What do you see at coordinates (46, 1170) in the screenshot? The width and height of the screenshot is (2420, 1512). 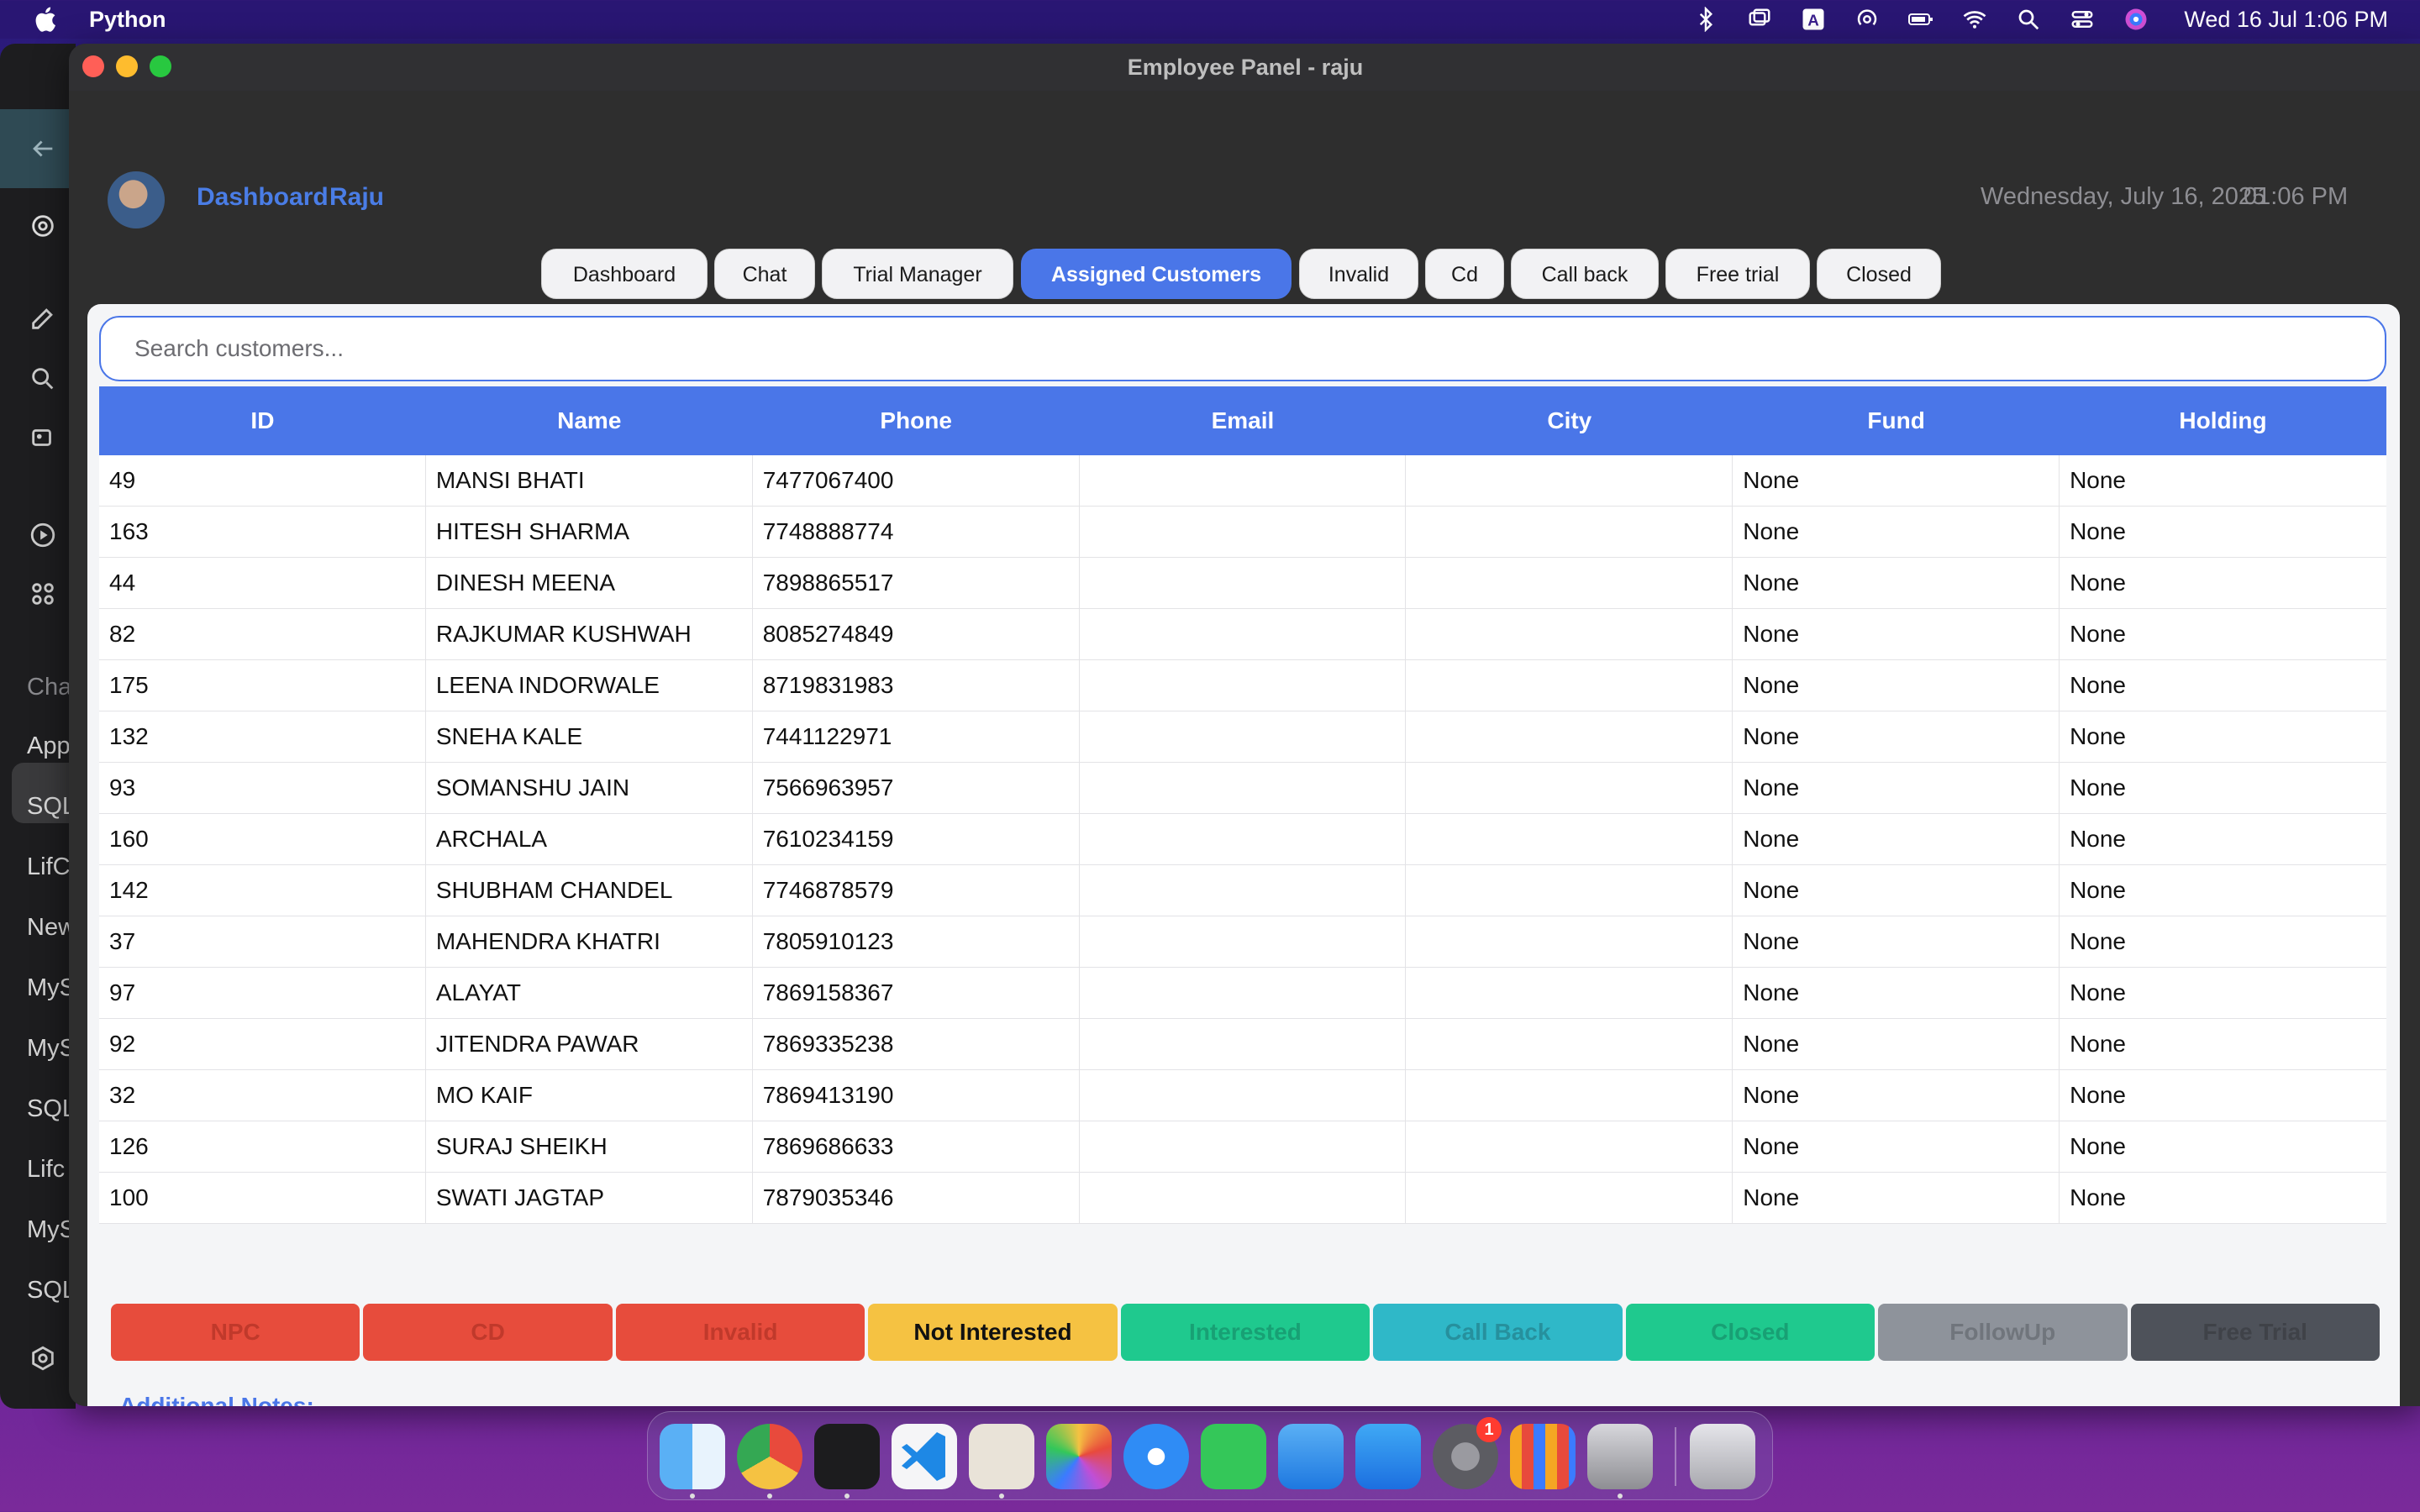 I see `bg-item: Lifc` at bounding box center [46, 1170].